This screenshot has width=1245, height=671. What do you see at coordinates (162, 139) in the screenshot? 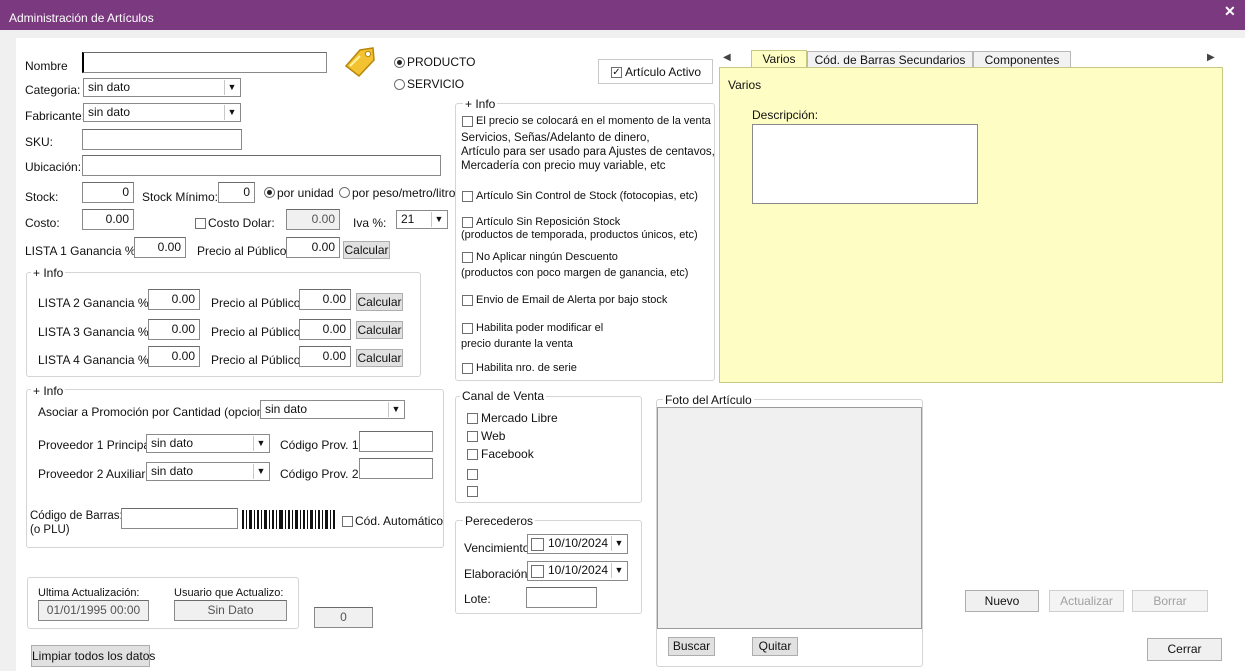
I see `sku-input` at bounding box center [162, 139].